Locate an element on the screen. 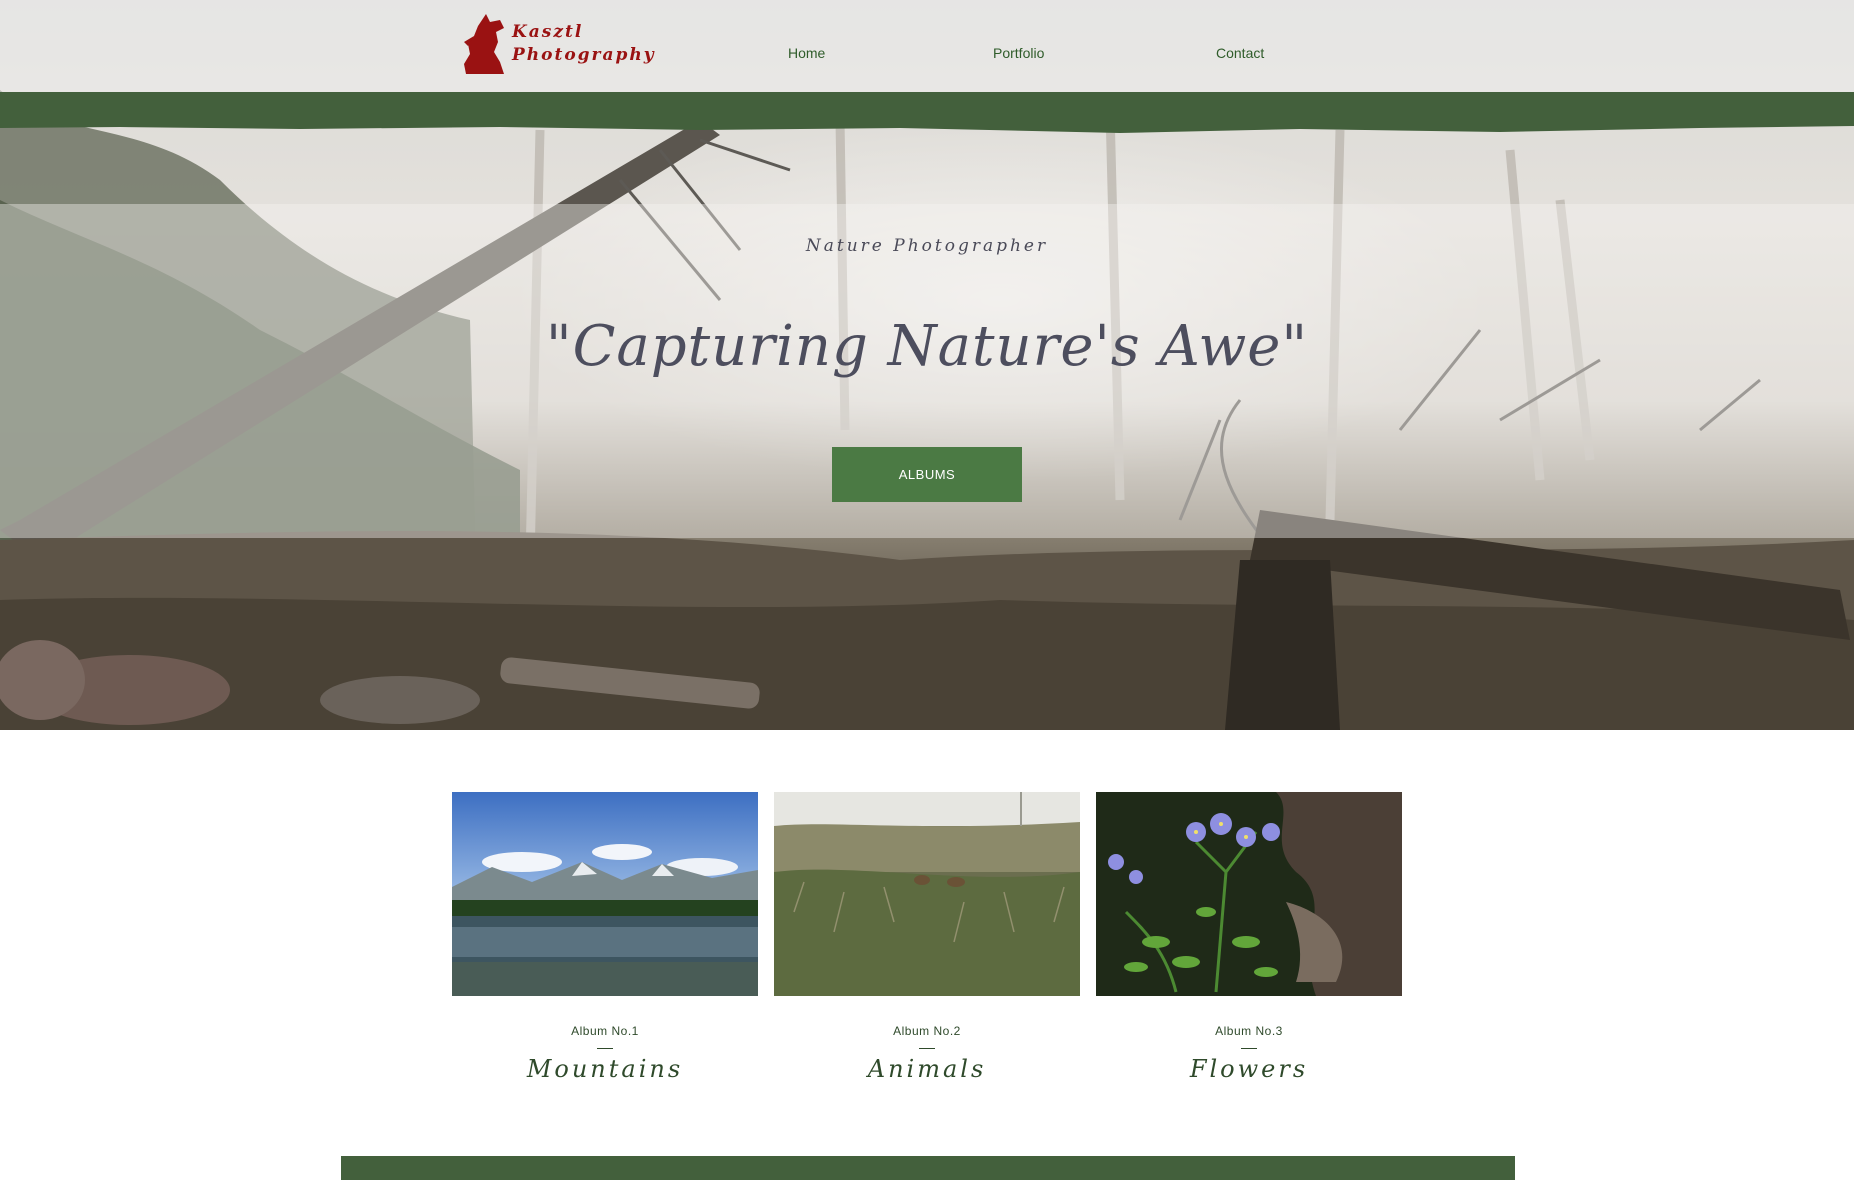 The image size is (1854, 1180). green-brush-stripe is located at coordinates (927, 112).